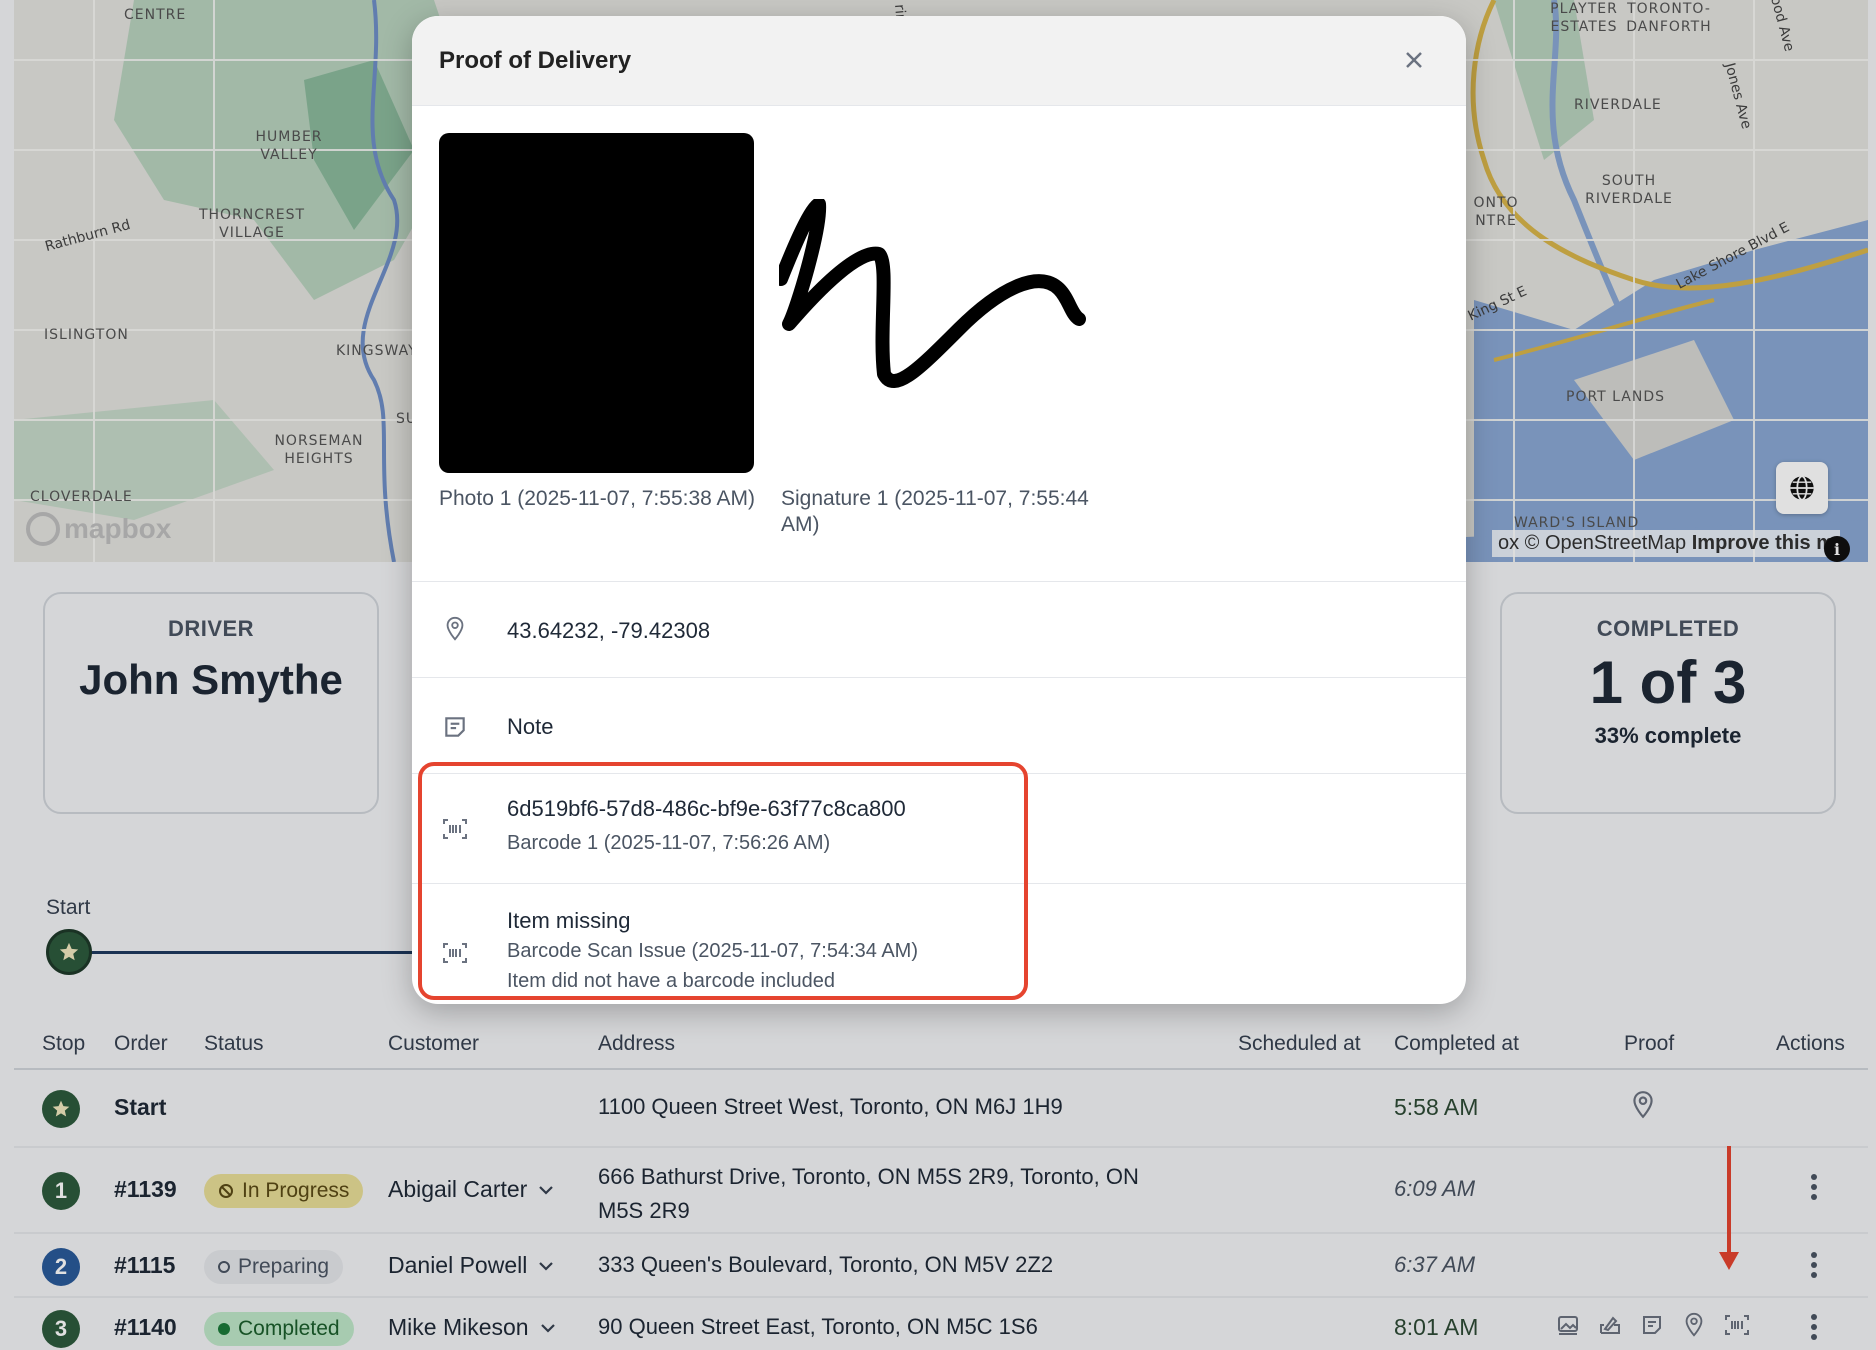 The width and height of the screenshot is (1876, 1350). I want to click on note-text: Note, so click(530, 726).